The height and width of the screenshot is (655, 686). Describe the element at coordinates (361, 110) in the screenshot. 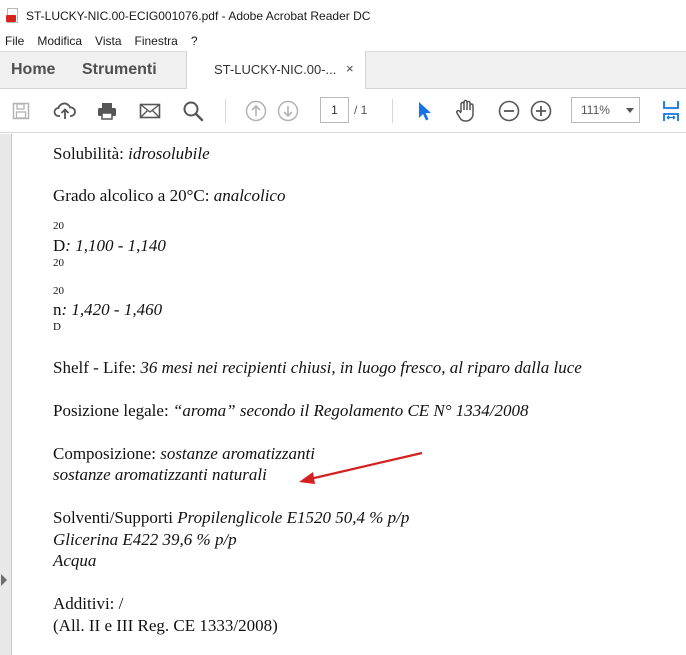

I see `page-total: / 1` at that location.